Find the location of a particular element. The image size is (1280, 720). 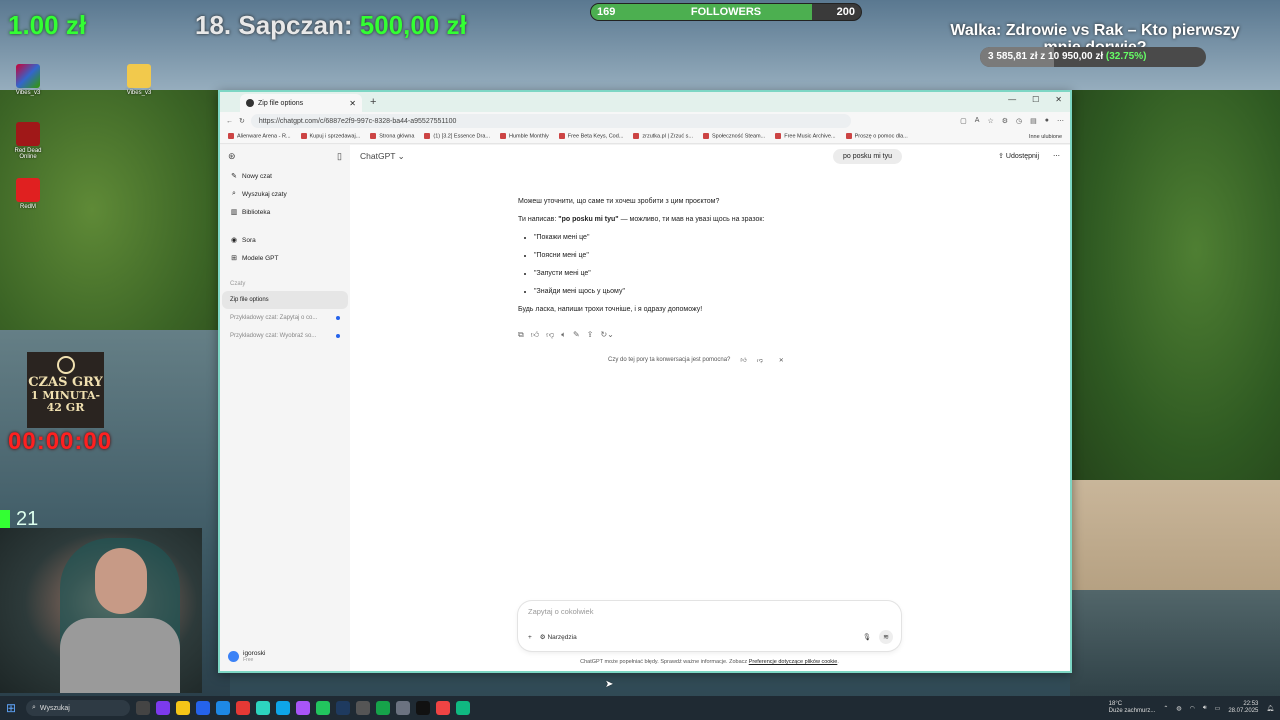

thumbs-up-icon: 👍︎ is located at coordinates (535, 335).